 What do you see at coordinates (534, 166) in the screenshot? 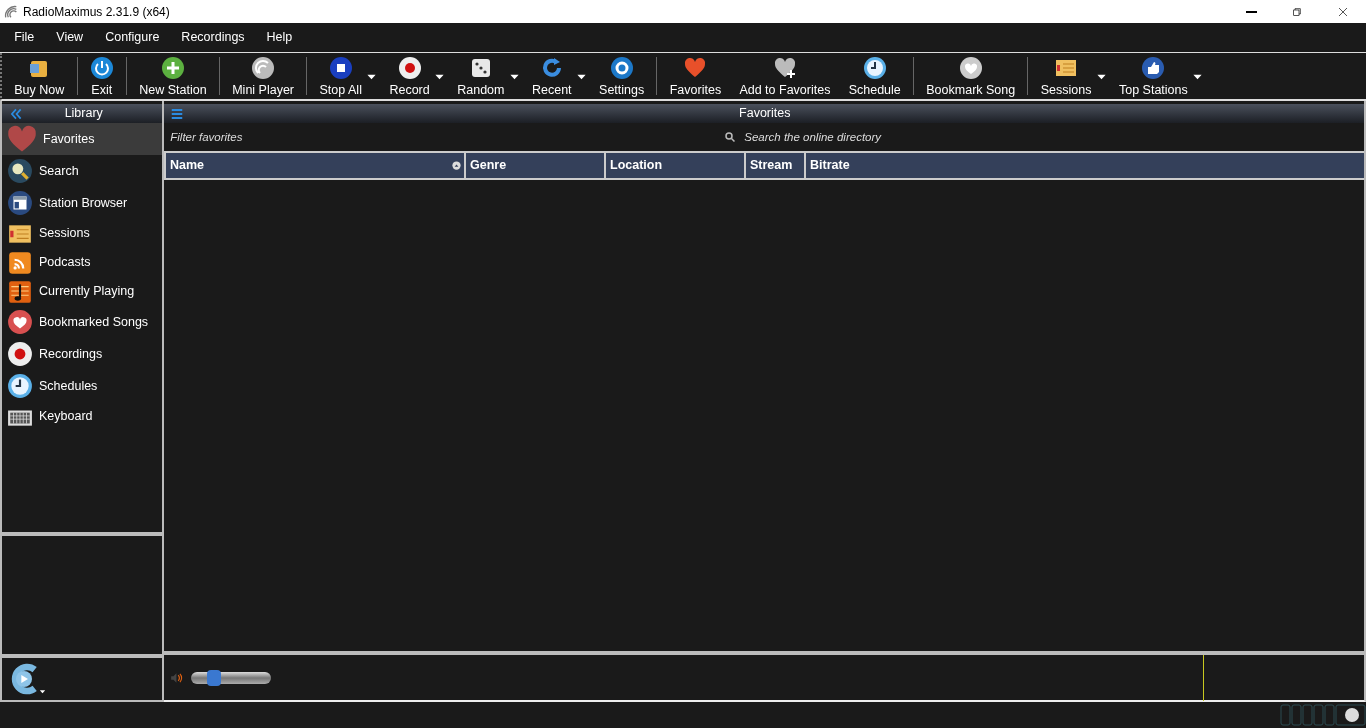
I see `column-header: Genre` at bounding box center [534, 166].